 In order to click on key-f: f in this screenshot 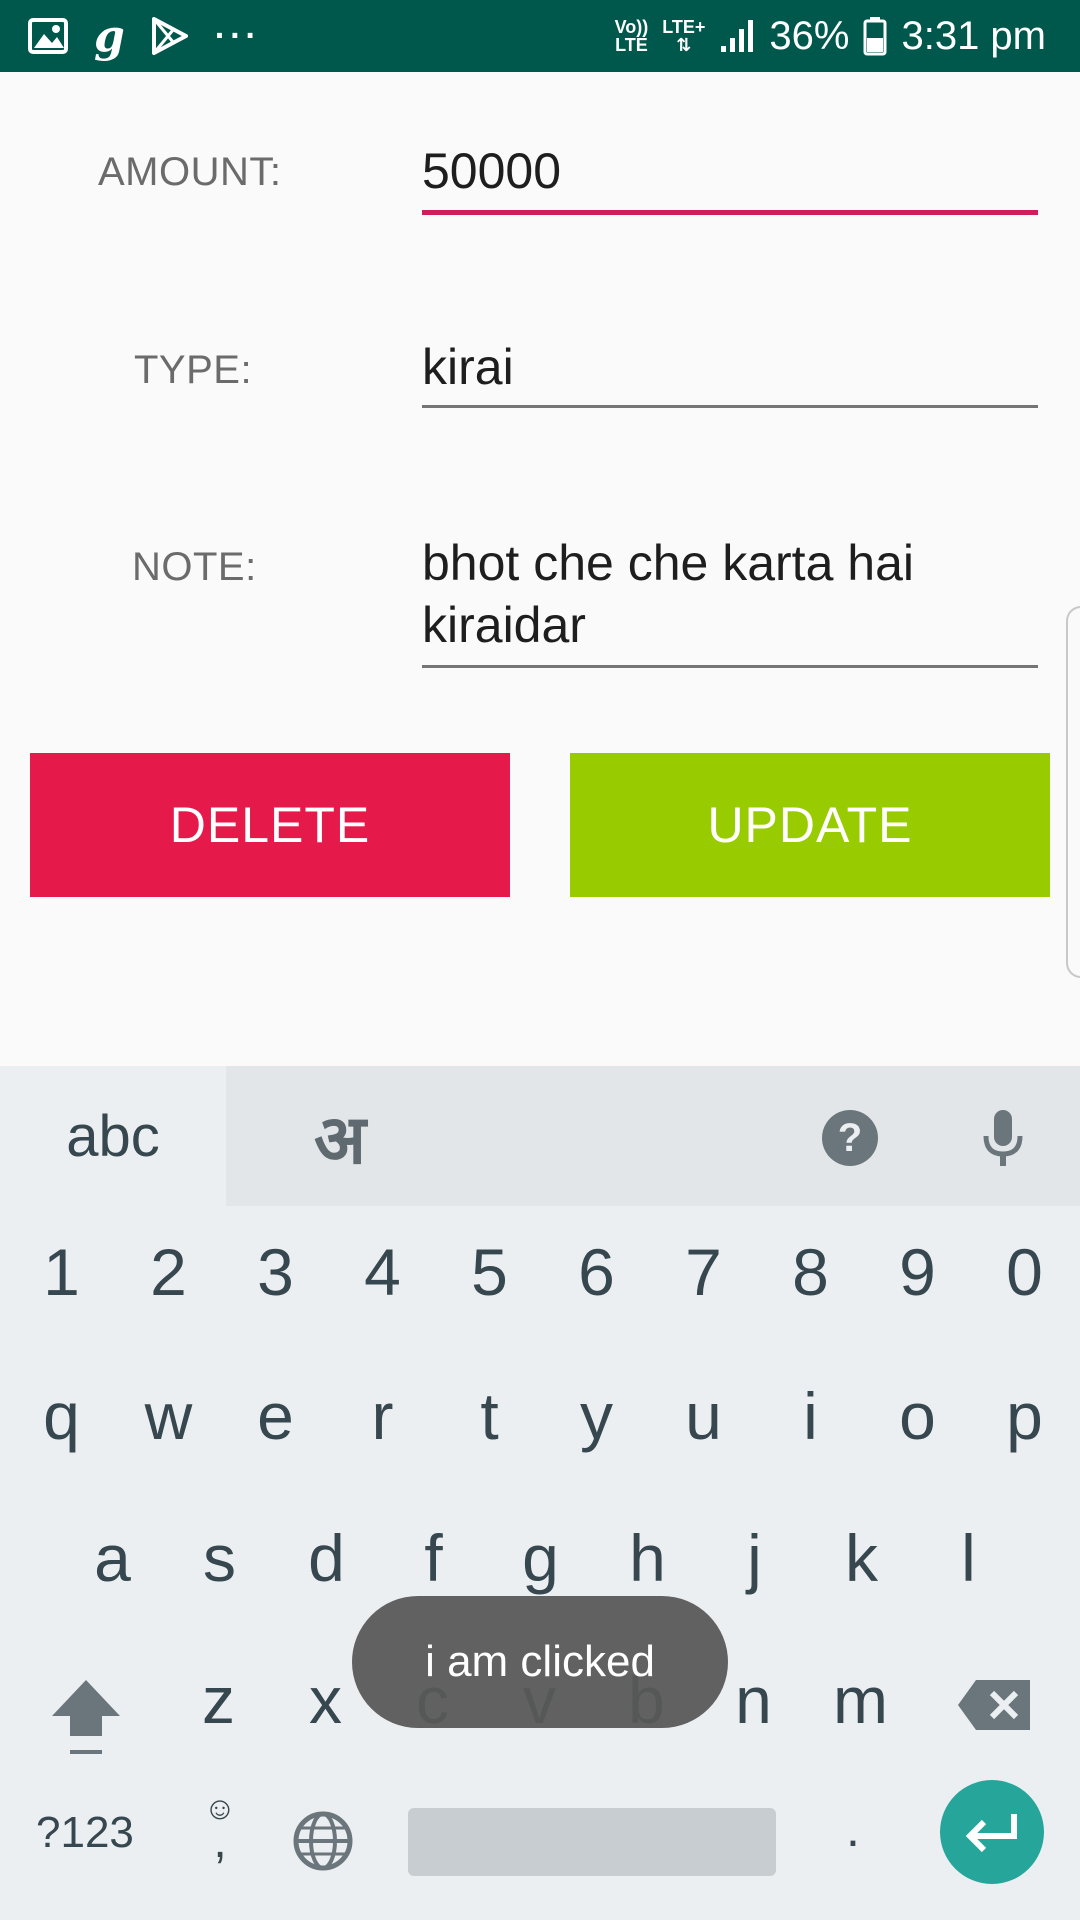, I will do `click(433, 1558)`.